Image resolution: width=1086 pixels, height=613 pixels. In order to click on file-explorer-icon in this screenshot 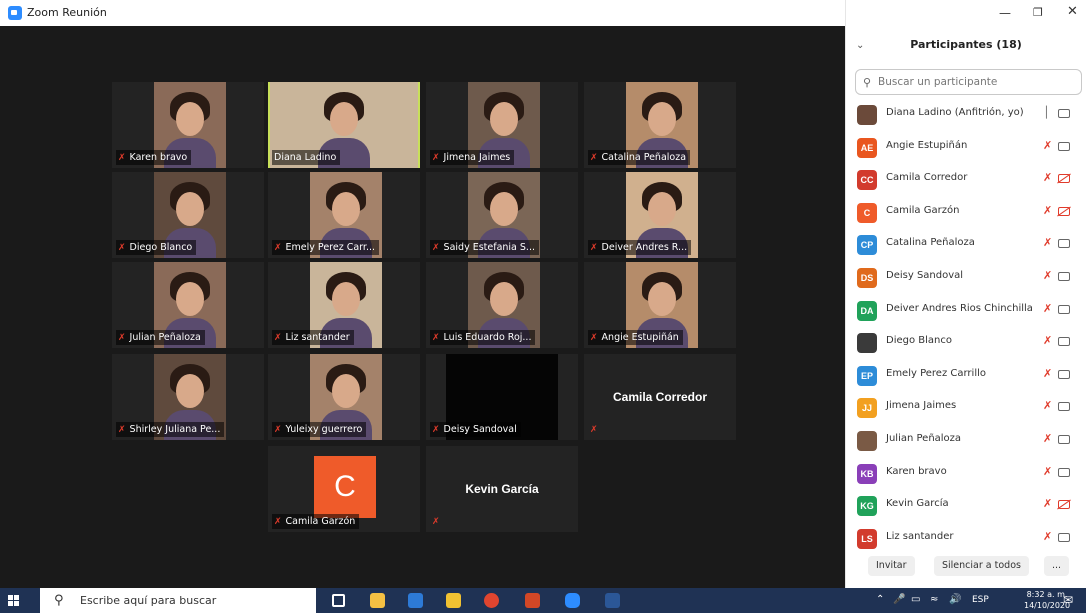, I will do `click(453, 600)`.